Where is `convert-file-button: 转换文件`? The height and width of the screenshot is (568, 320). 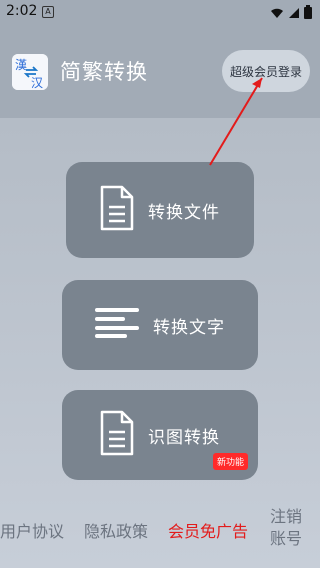 convert-file-button: 转换文件 is located at coordinates (160, 210).